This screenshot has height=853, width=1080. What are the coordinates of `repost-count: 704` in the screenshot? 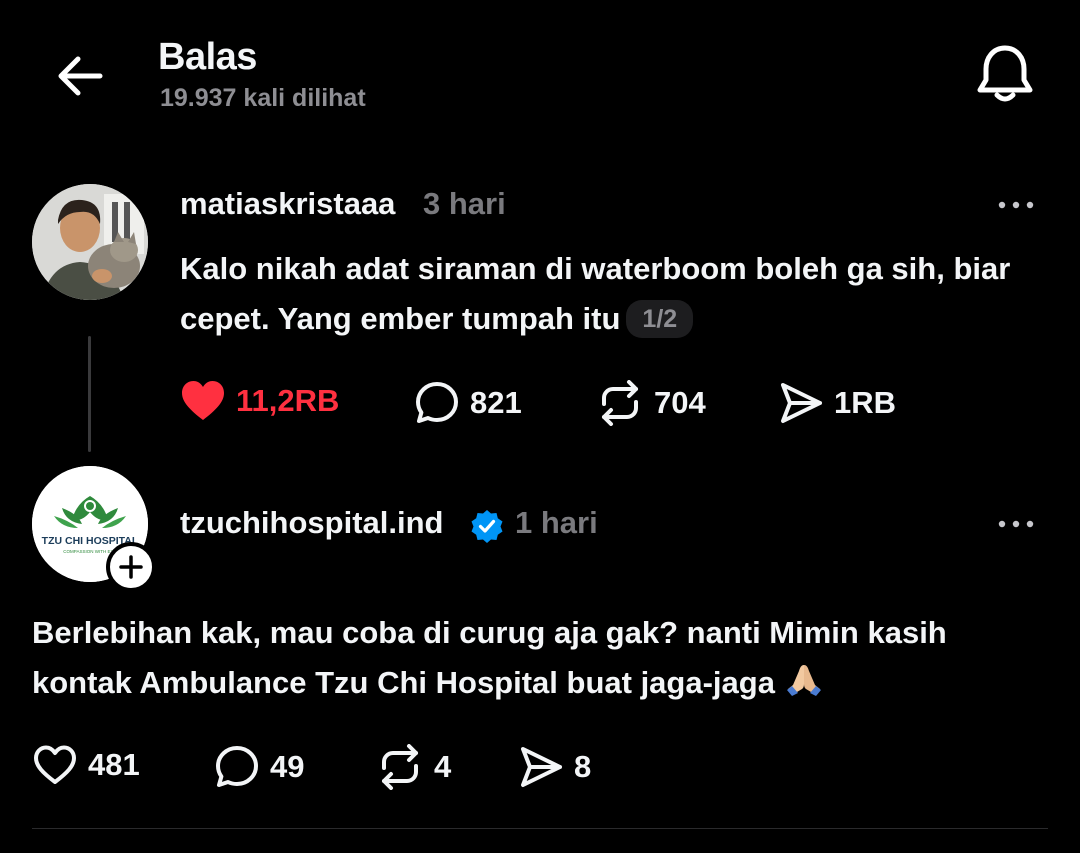 It's located at (680, 402).